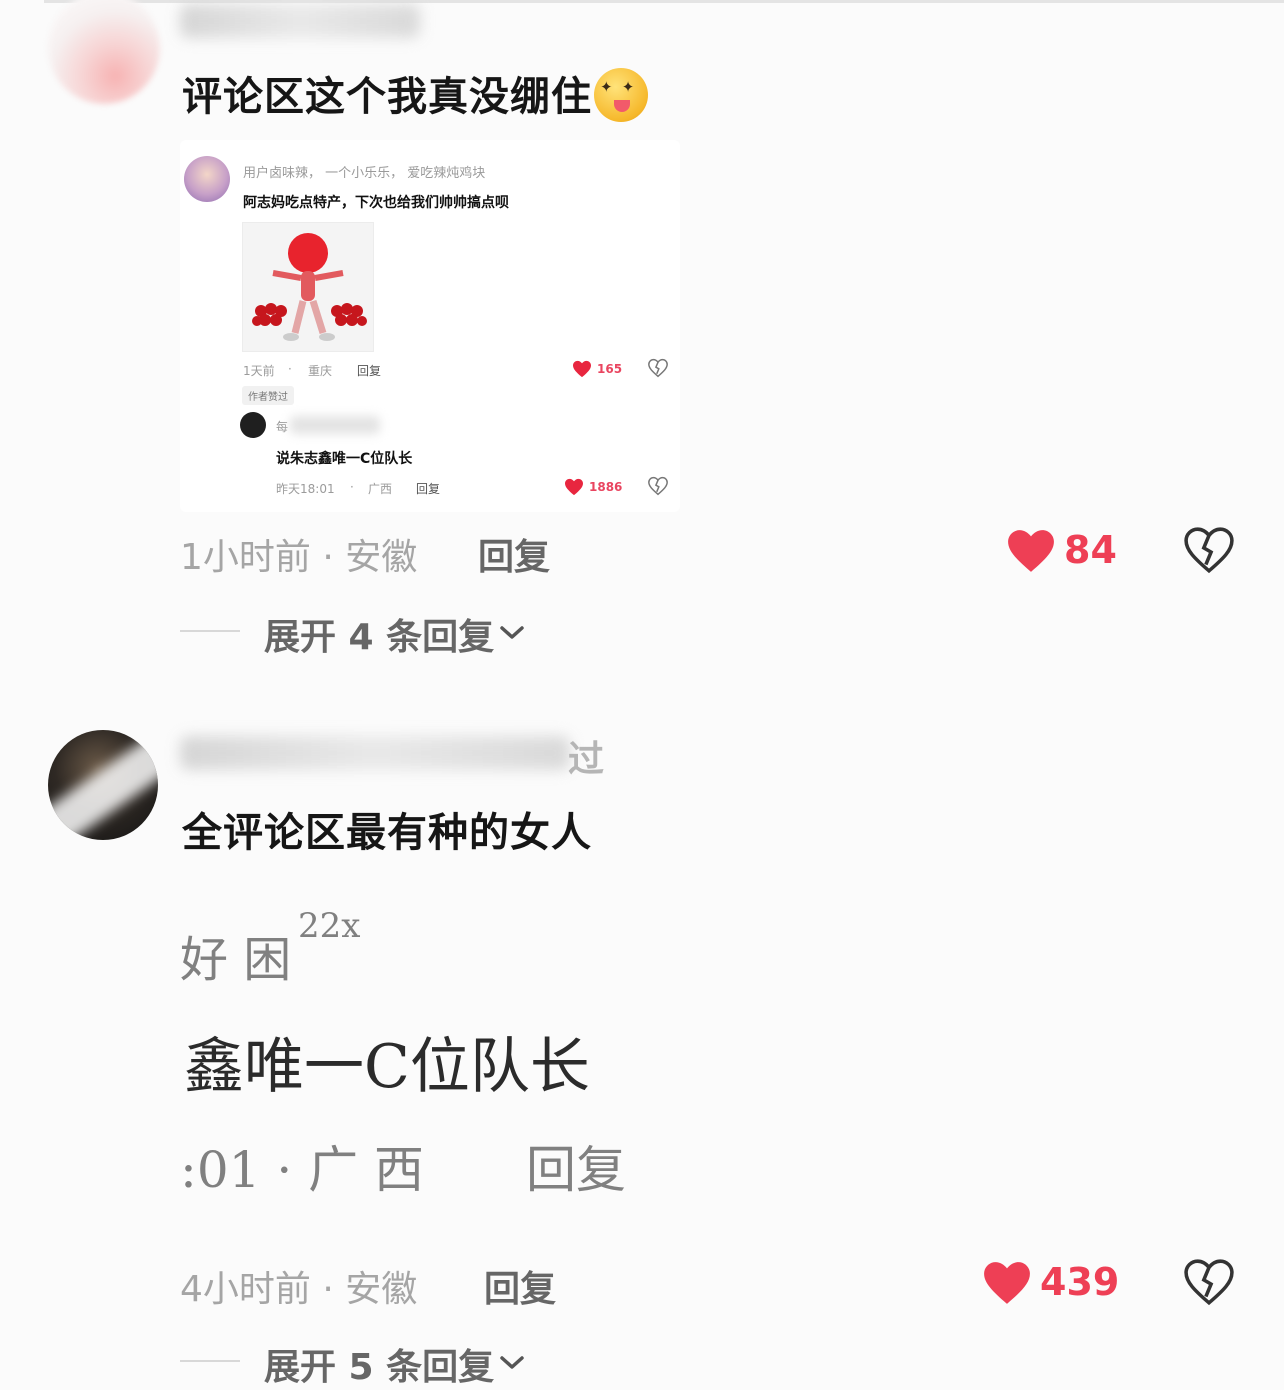  What do you see at coordinates (621, 95) in the screenshot?
I see `smiling-emoji-icon` at bounding box center [621, 95].